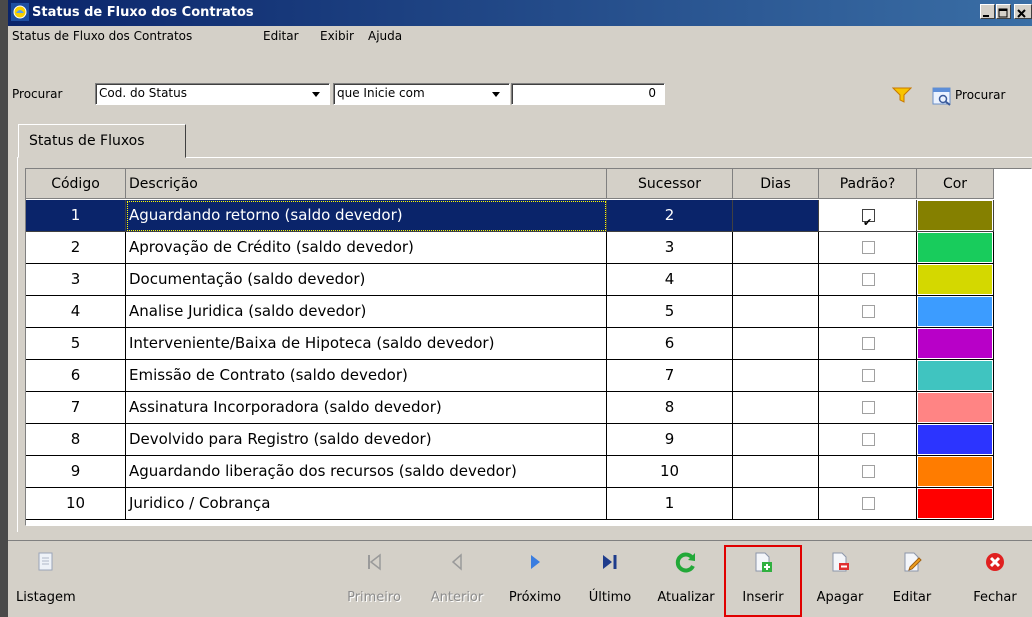  Describe the element at coordinates (510, 248) in the screenshot. I see `table-row: 2 Aprovação de Crédito (saldo devedor) 3` at that location.